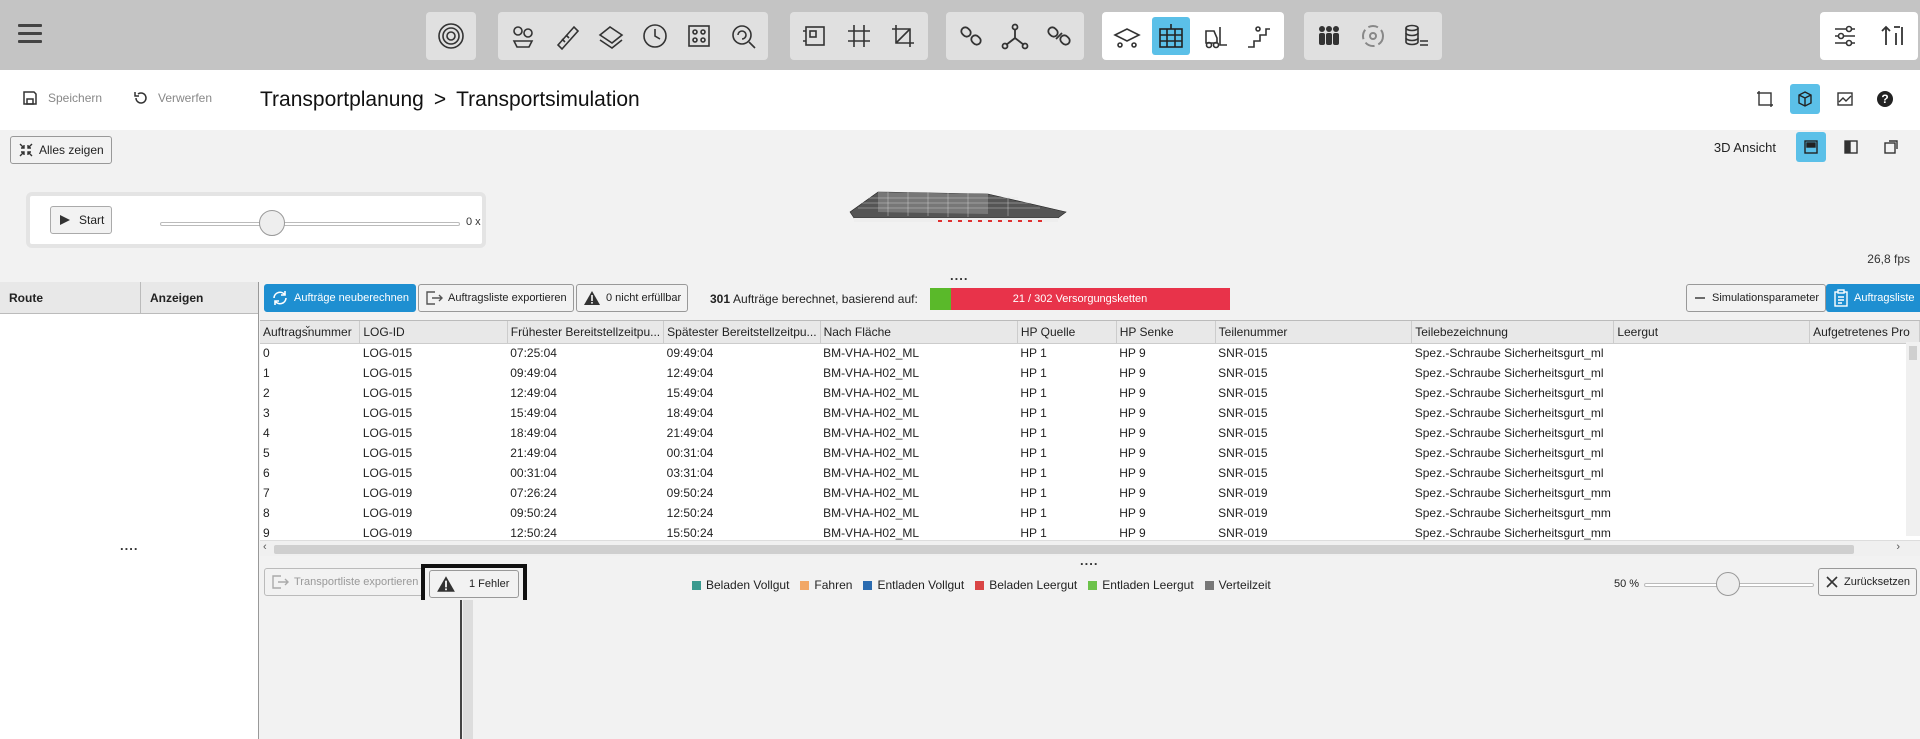 This screenshot has height=739, width=1920. Describe the element at coordinates (1845, 99) in the screenshot. I see `chart-view-icon` at that location.